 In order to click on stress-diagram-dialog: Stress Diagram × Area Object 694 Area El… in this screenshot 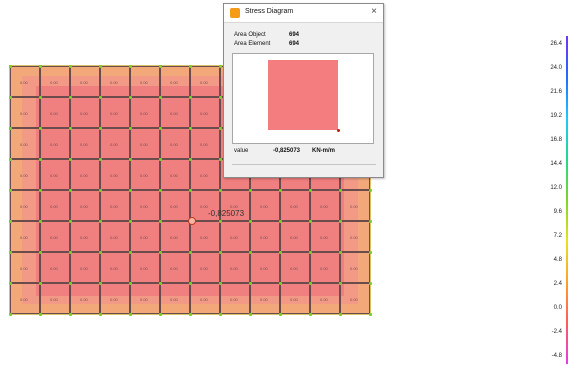, I will do `click(303, 90)`.